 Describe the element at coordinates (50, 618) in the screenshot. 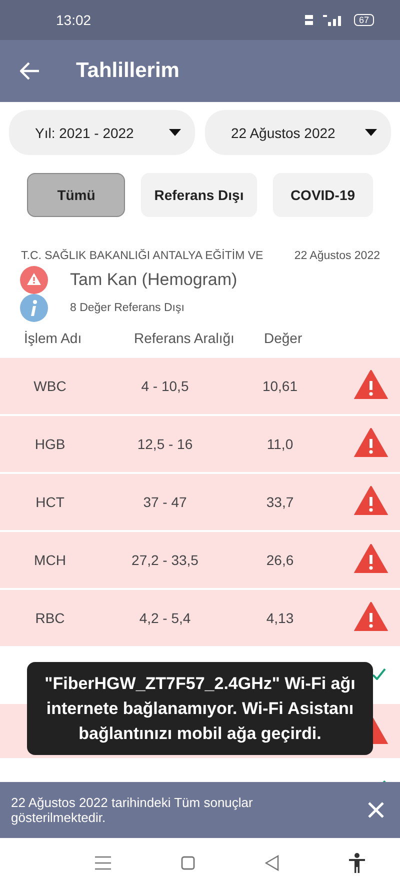

I see `table-cell: RBC` at that location.